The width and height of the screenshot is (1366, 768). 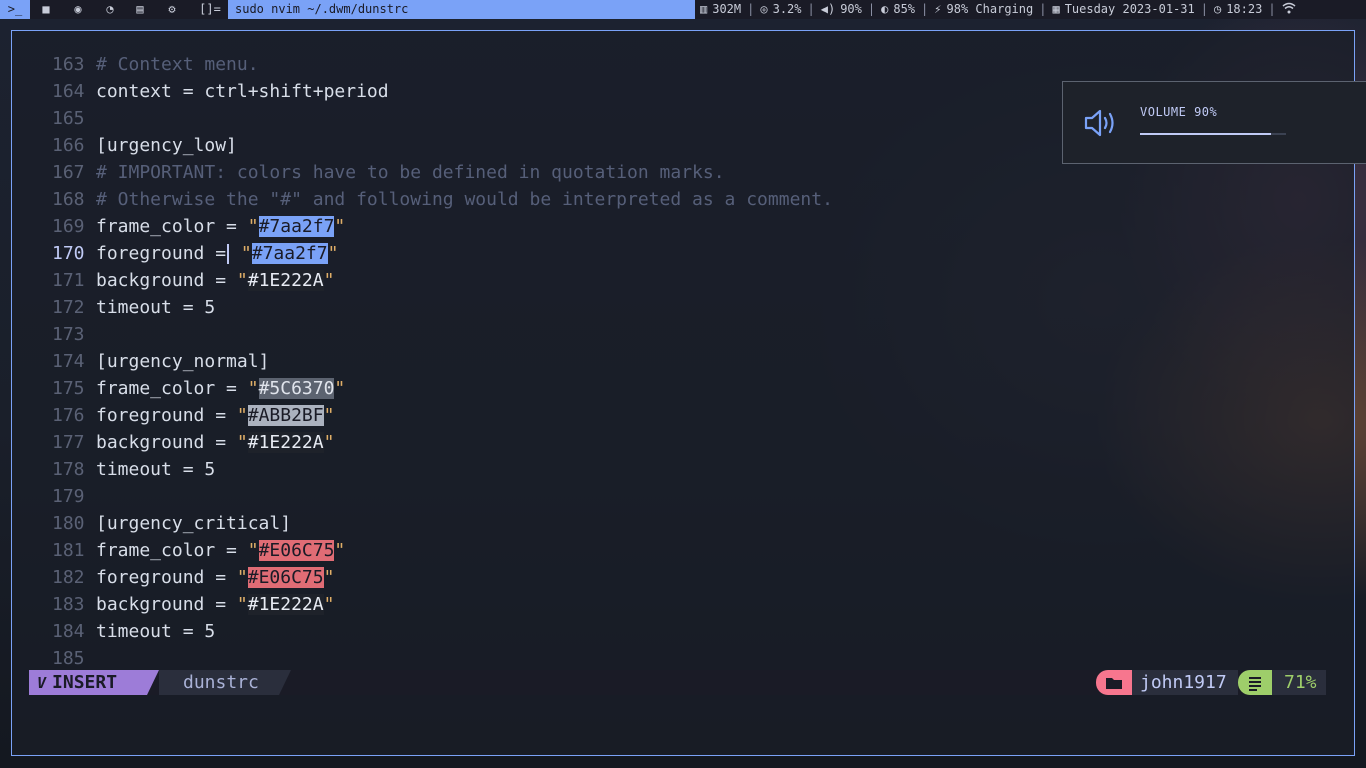 What do you see at coordinates (285, 682) in the screenshot?
I see `file-separator` at bounding box center [285, 682].